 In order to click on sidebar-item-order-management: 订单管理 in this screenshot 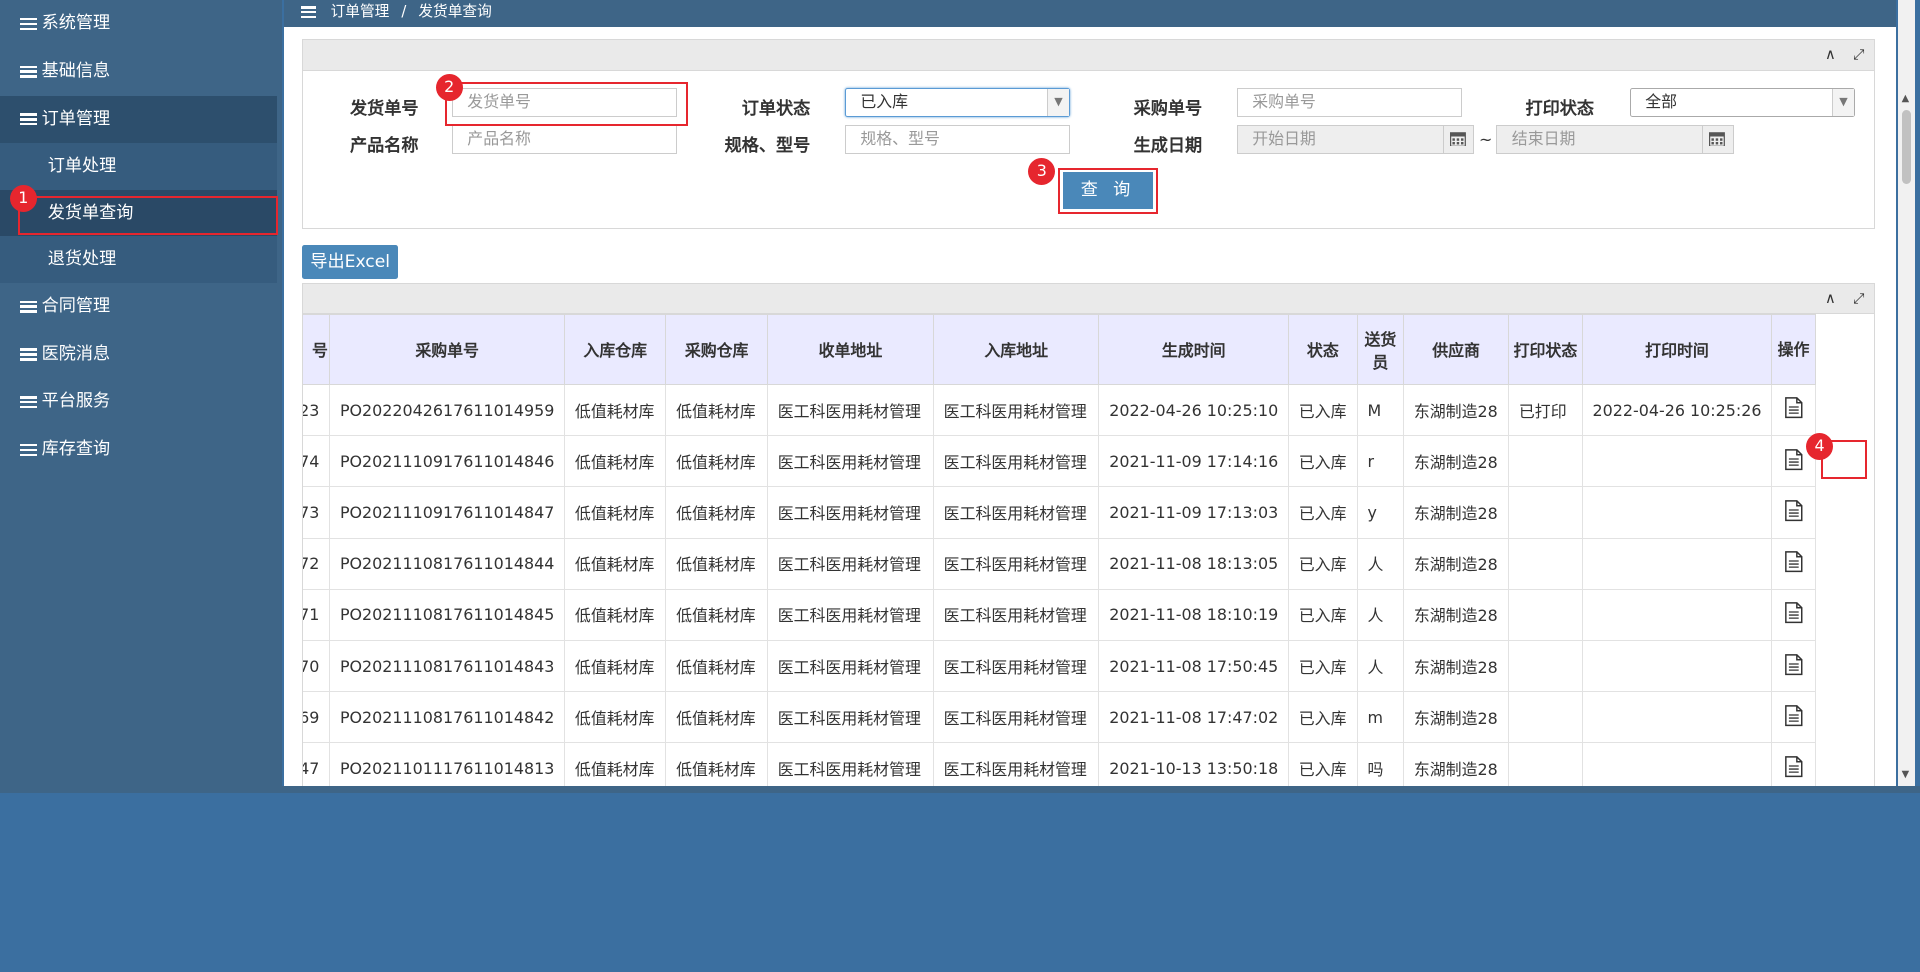, I will do `click(138, 119)`.